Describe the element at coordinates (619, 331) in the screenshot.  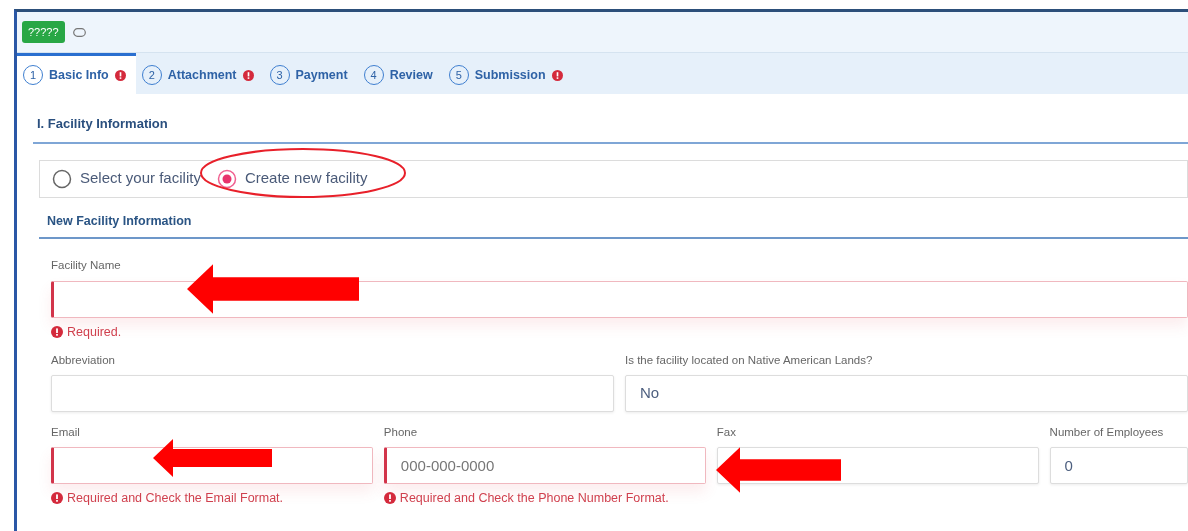
I see `error-message: Required.` at that location.